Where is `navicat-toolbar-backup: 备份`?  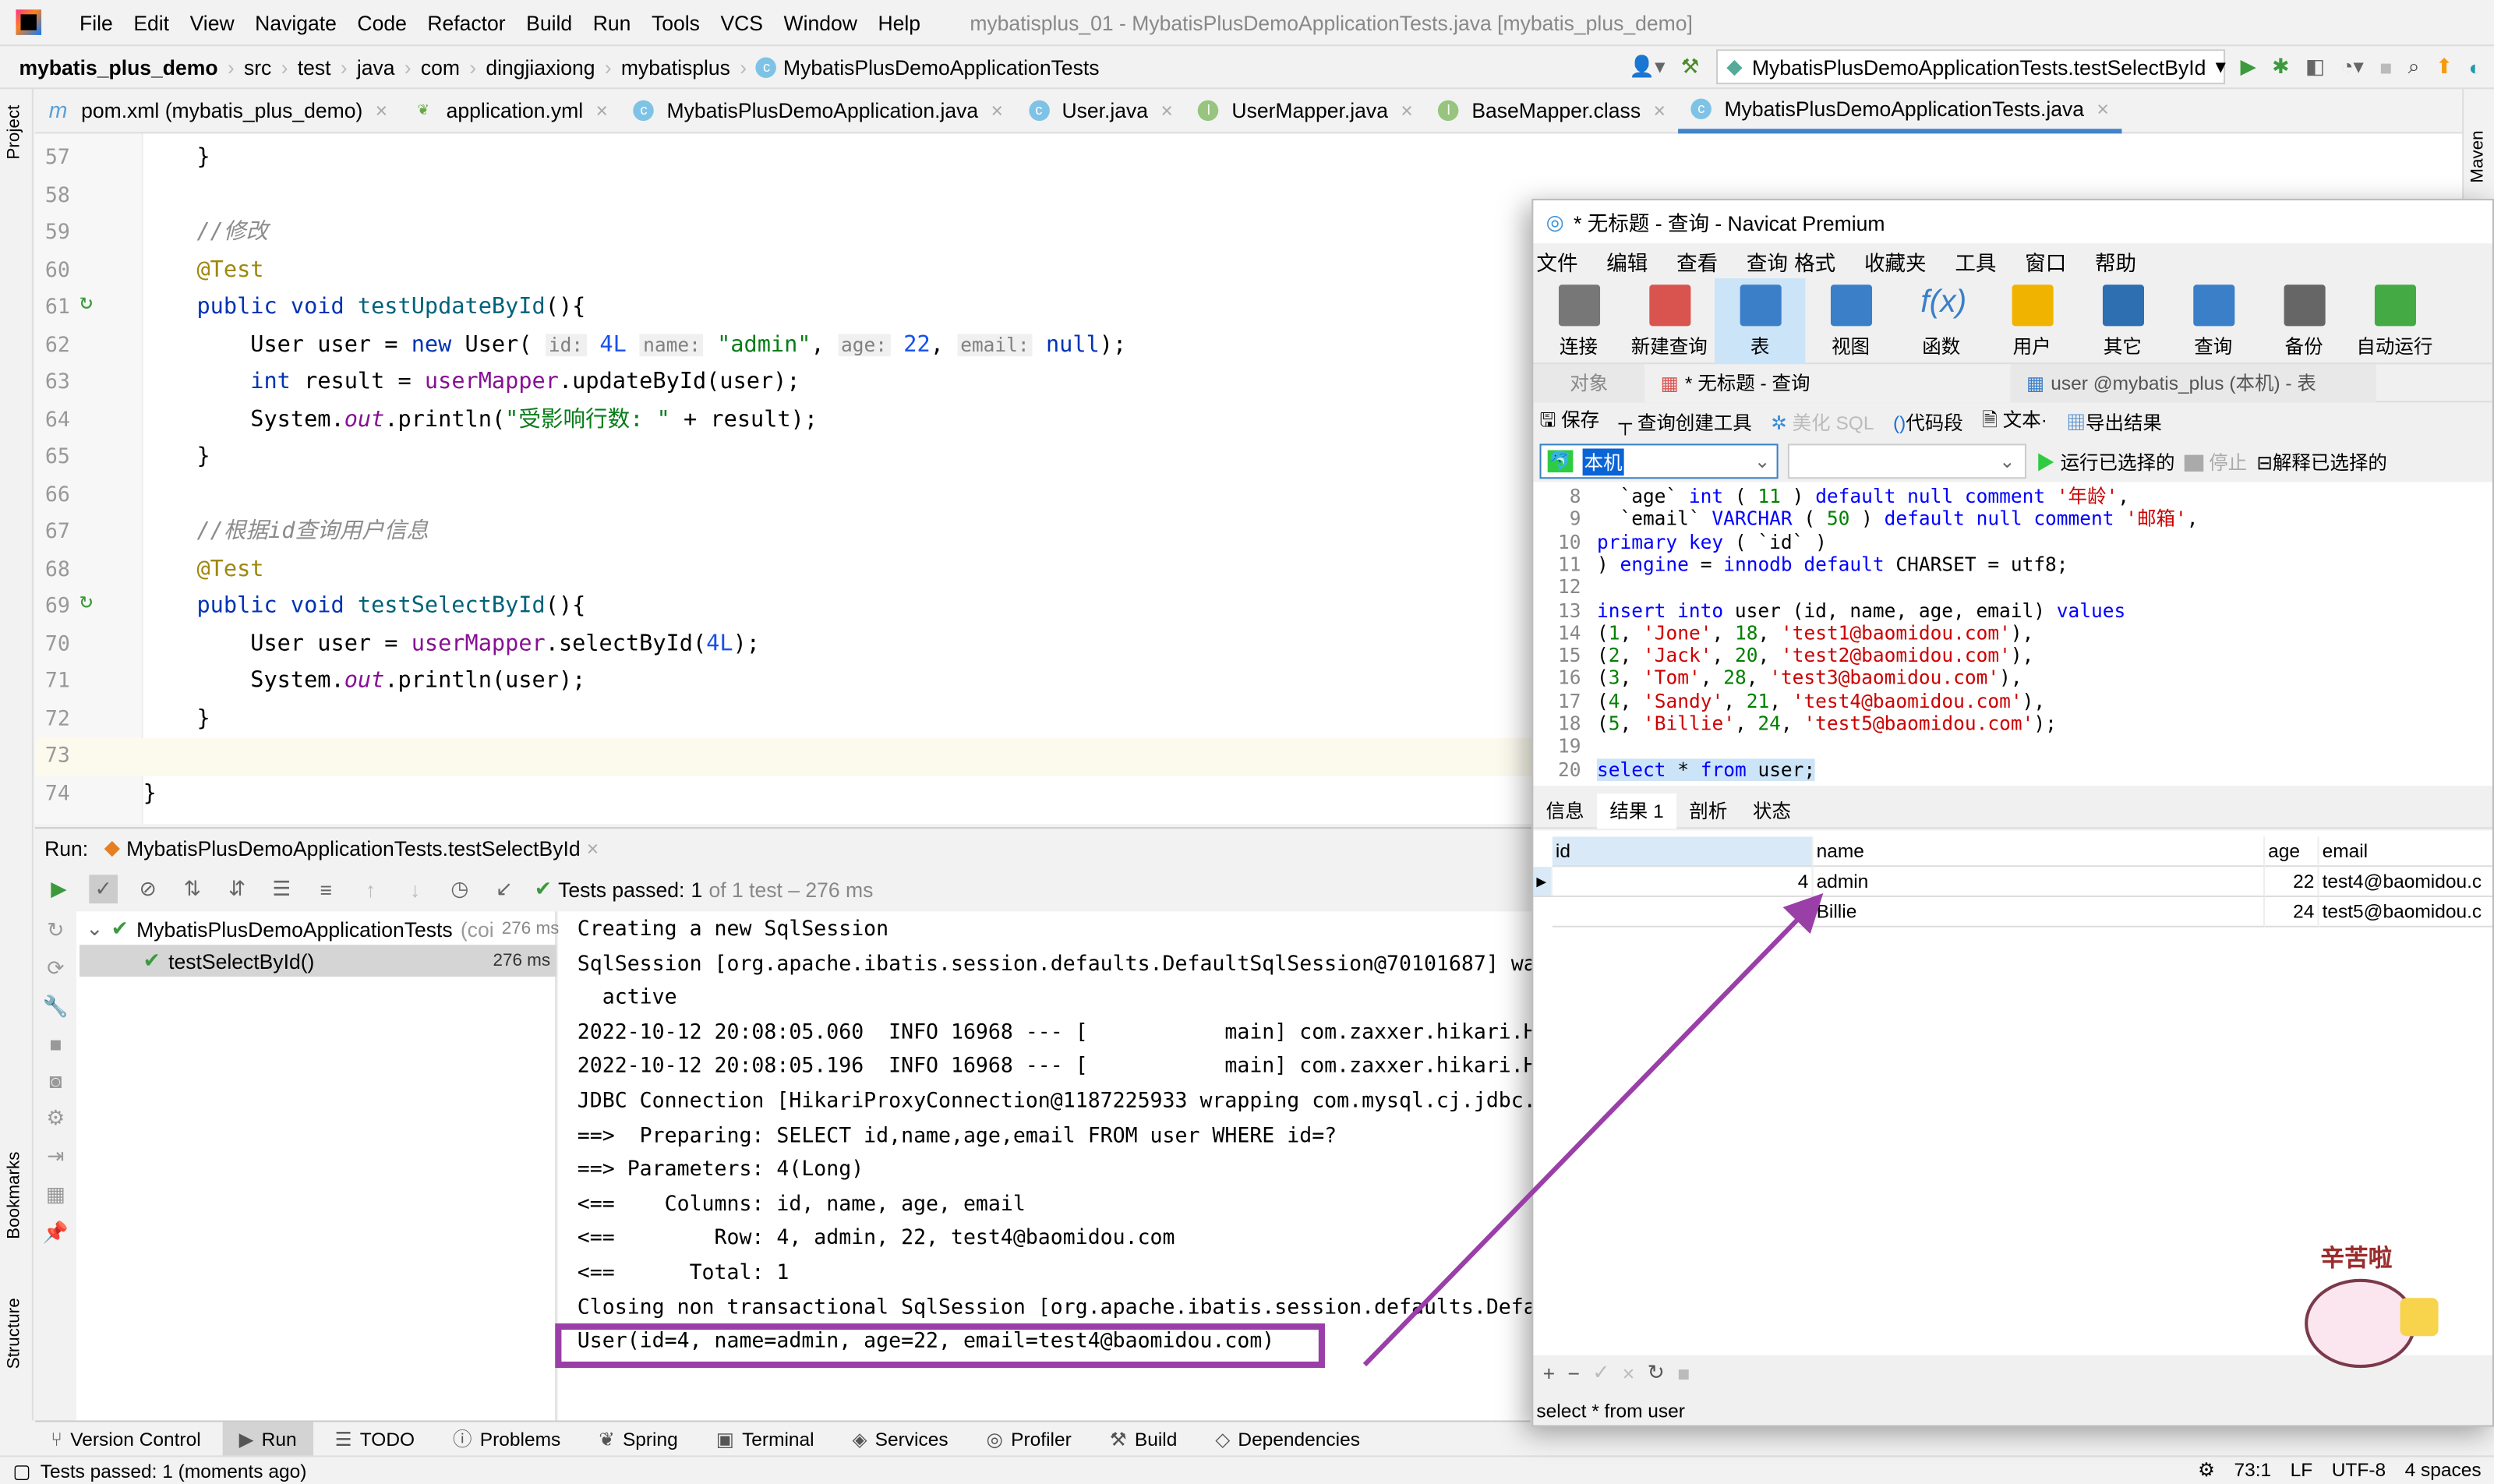
navicat-toolbar-backup: 备份 is located at coordinates (2304, 320).